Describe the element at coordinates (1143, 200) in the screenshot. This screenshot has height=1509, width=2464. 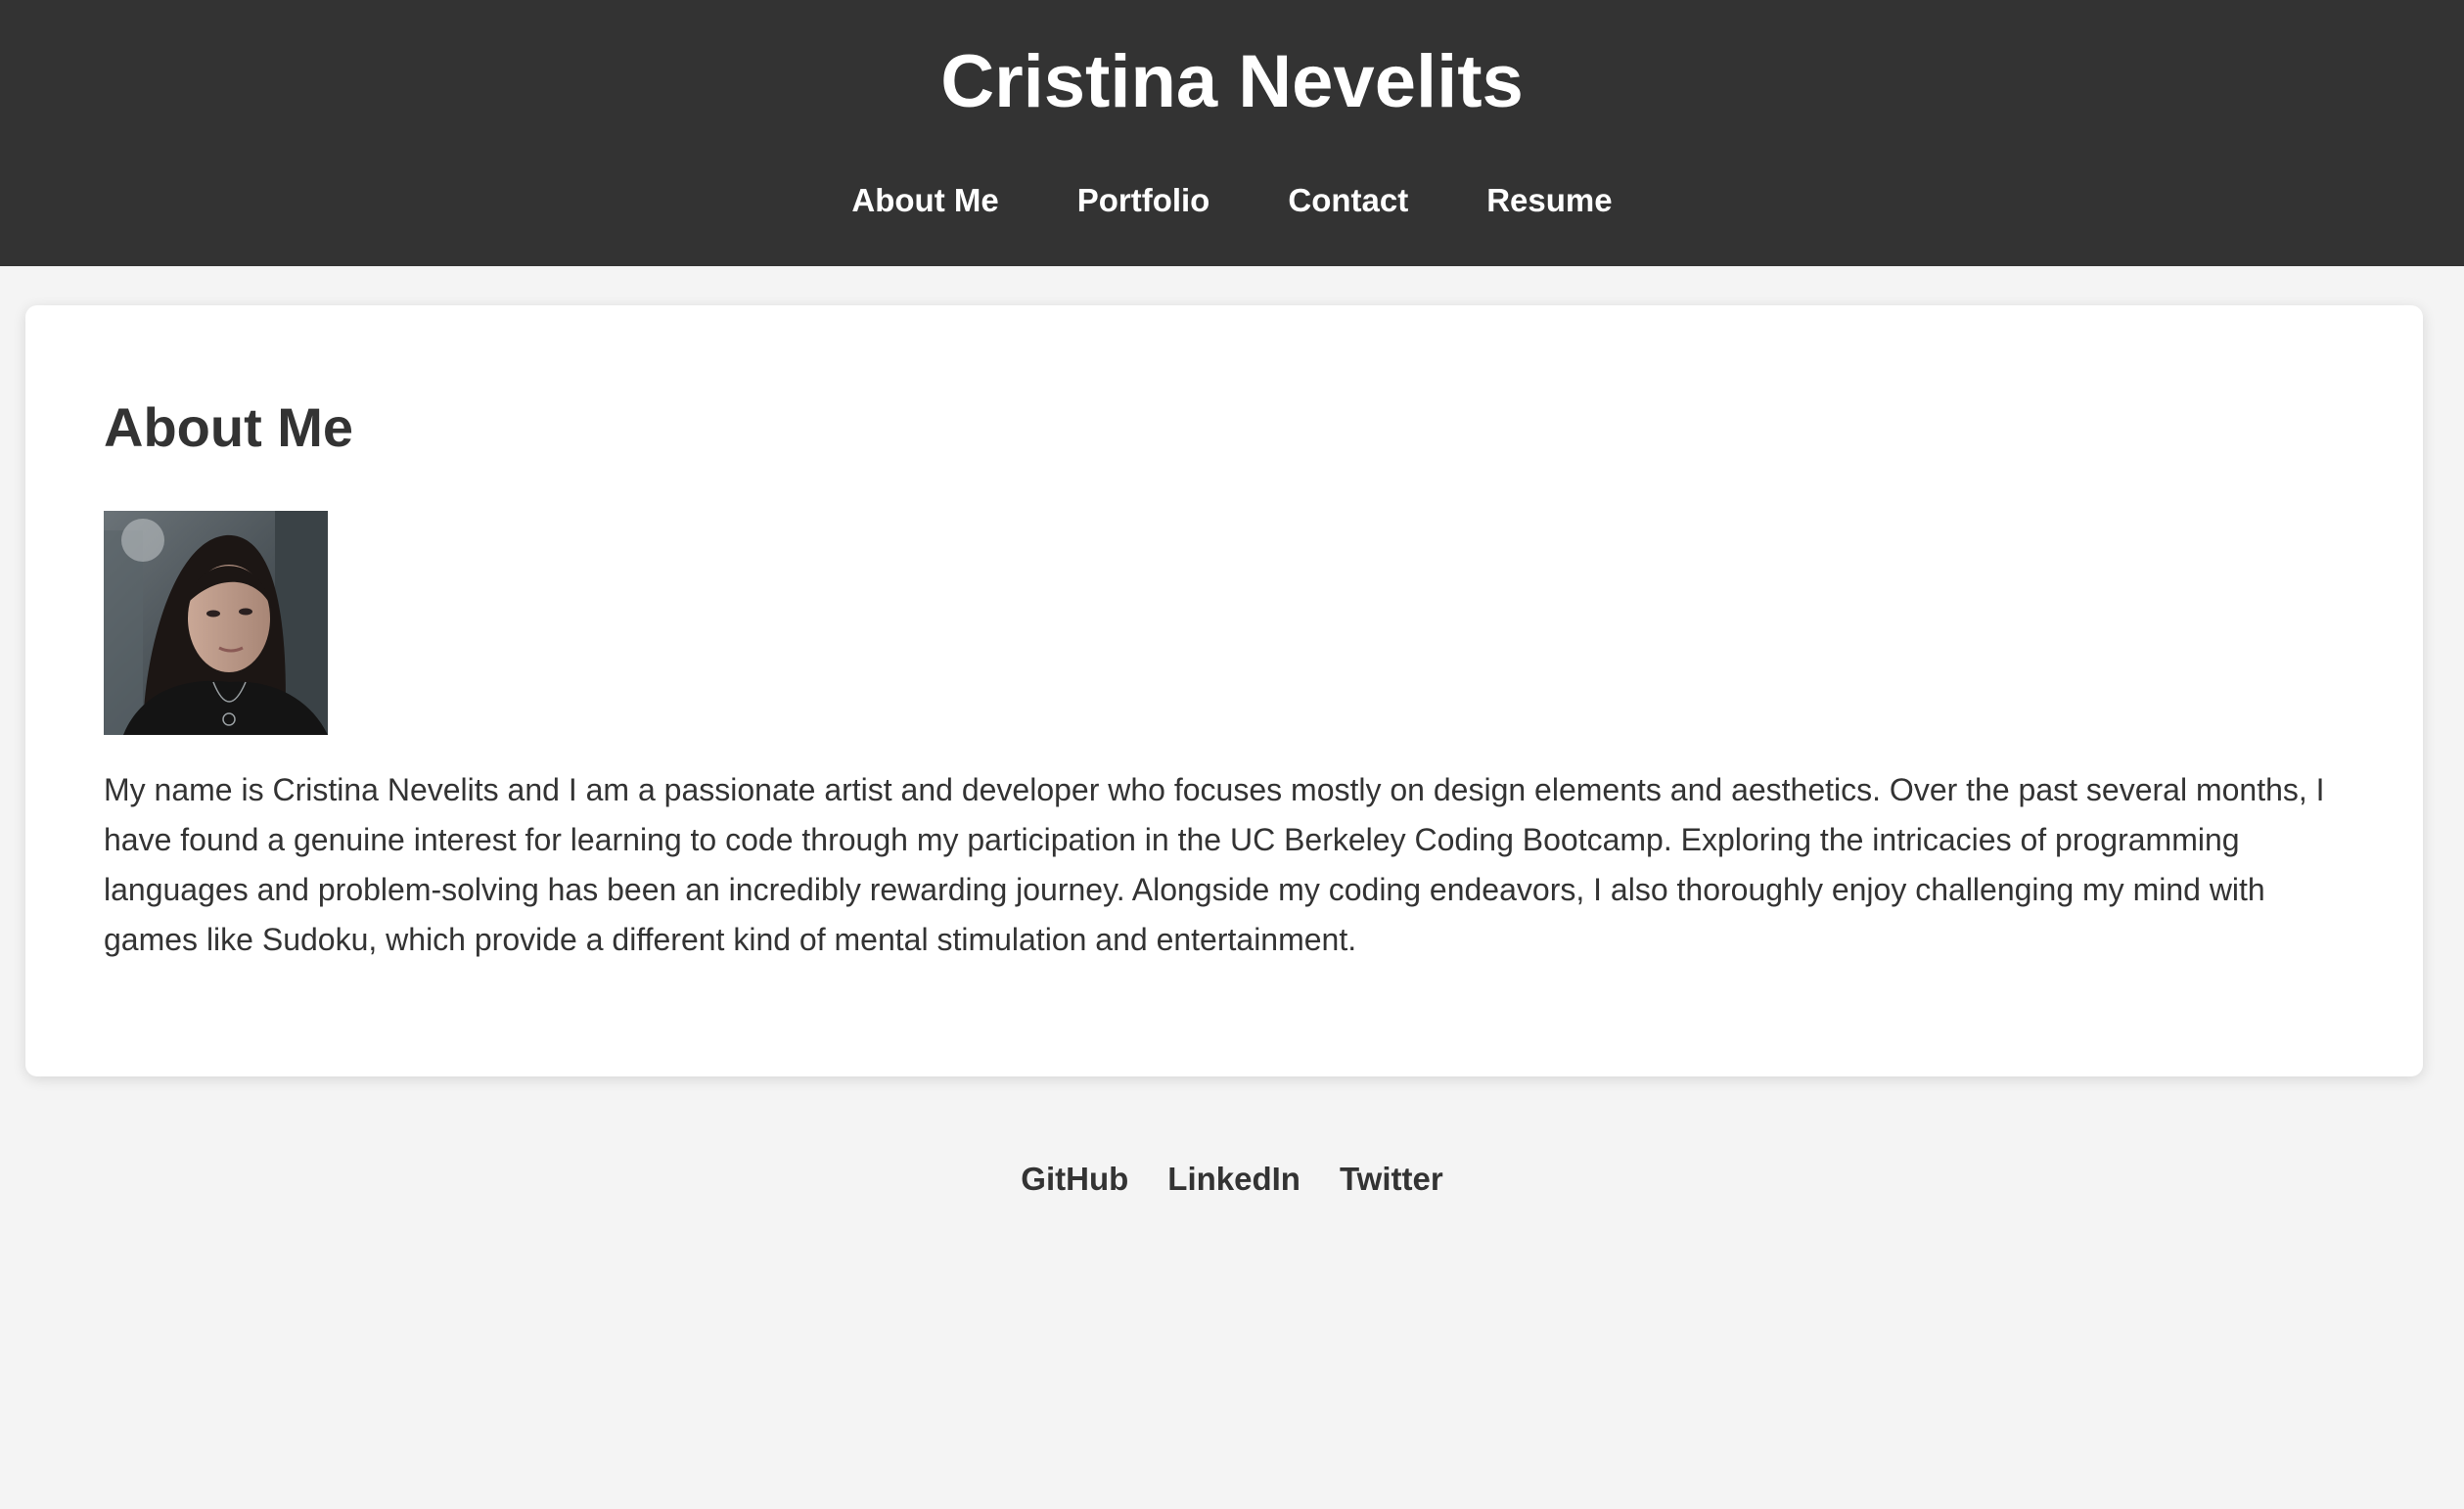
I see `nav-link-portfolio: Portfolio` at that location.